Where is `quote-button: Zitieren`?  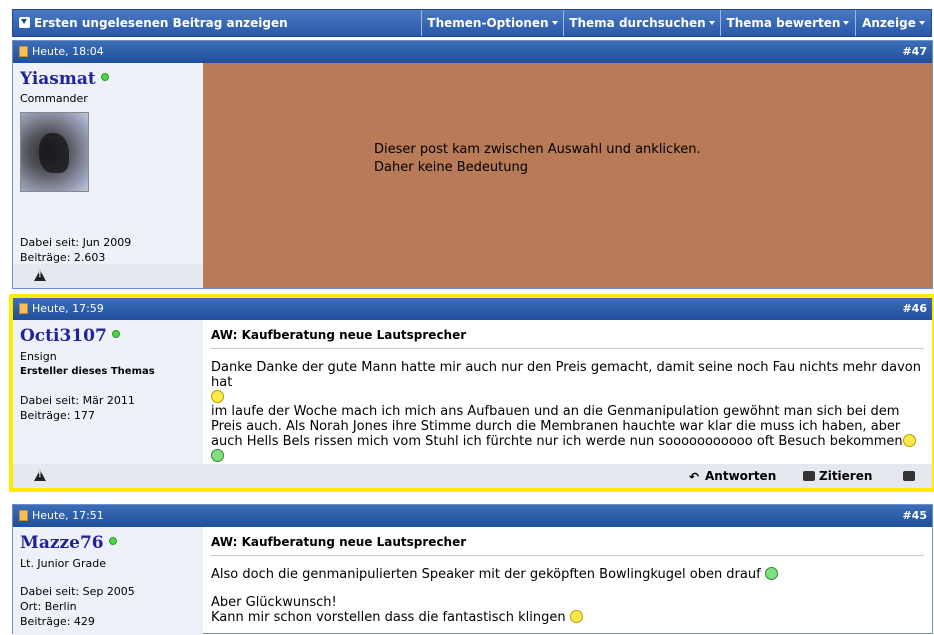
quote-button: Zitieren is located at coordinates (837, 476).